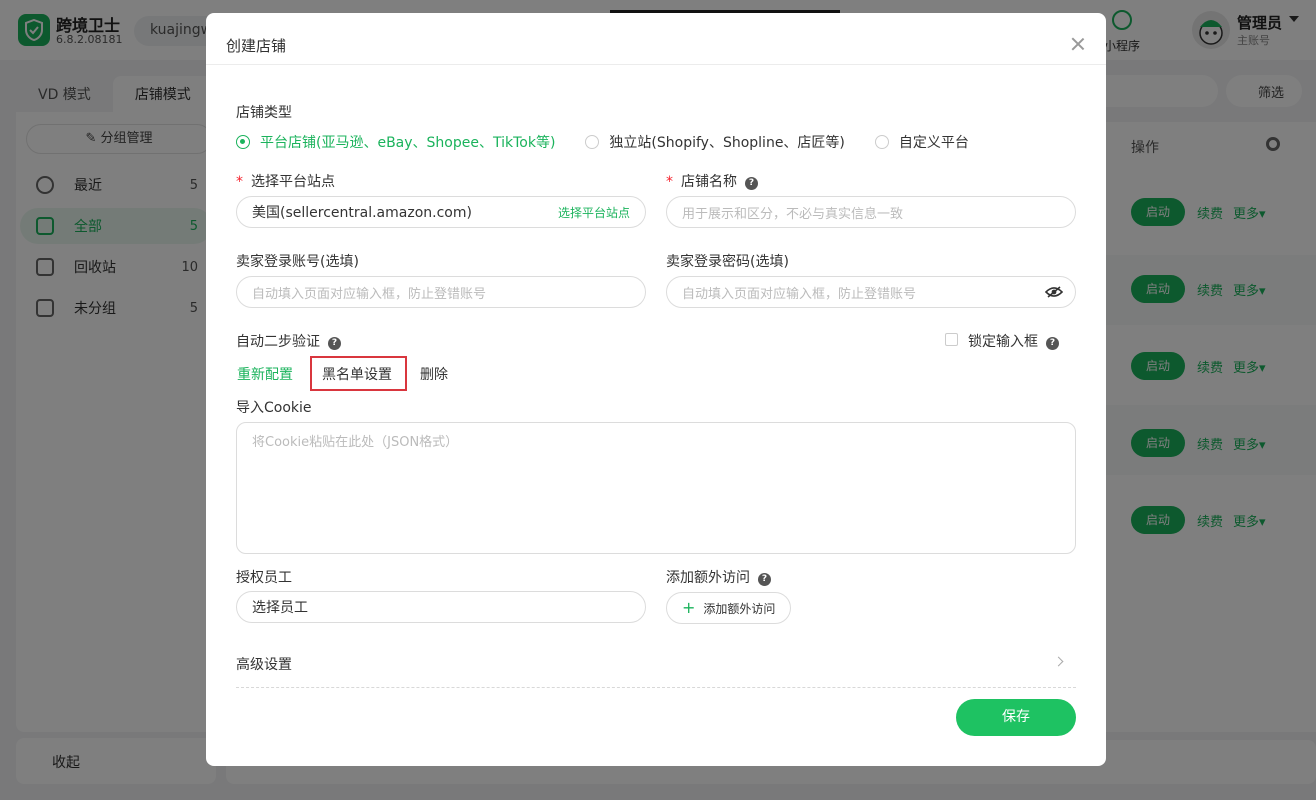 This screenshot has width=1316, height=800. I want to click on store-type-label: 店铺类型, so click(264, 113).